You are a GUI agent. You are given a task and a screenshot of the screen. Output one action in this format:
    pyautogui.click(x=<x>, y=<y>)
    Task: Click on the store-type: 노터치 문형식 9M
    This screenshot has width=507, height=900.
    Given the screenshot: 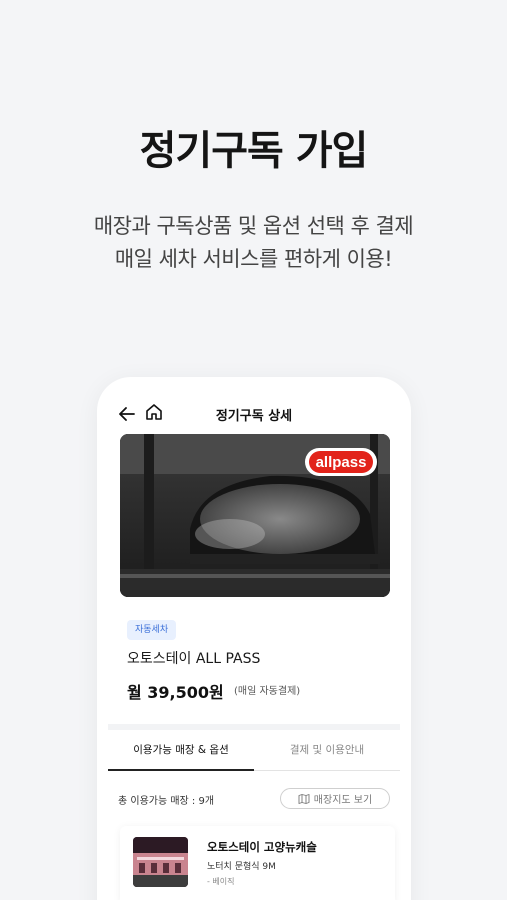 What is the action you would take?
    pyautogui.click(x=241, y=867)
    